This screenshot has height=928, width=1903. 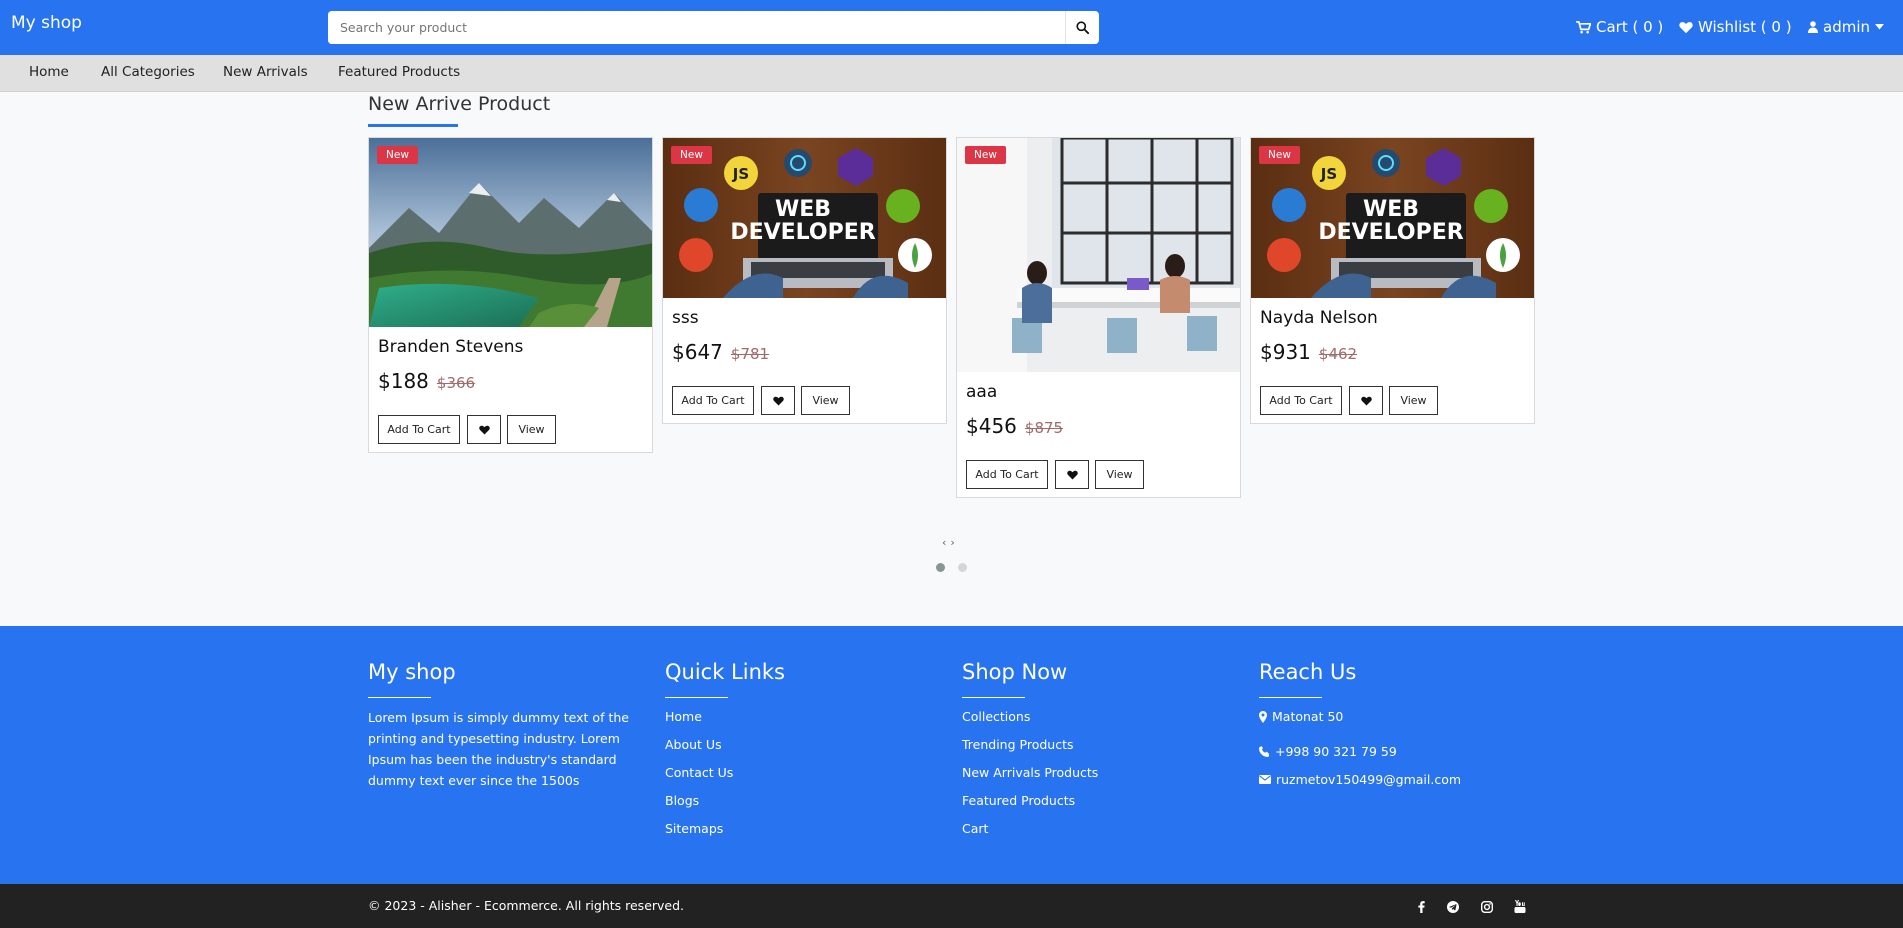 What do you see at coordinates (1630, 27) in the screenshot?
I see `cart-label: Cart ( 0 )` at bounding box center [1630, 27].